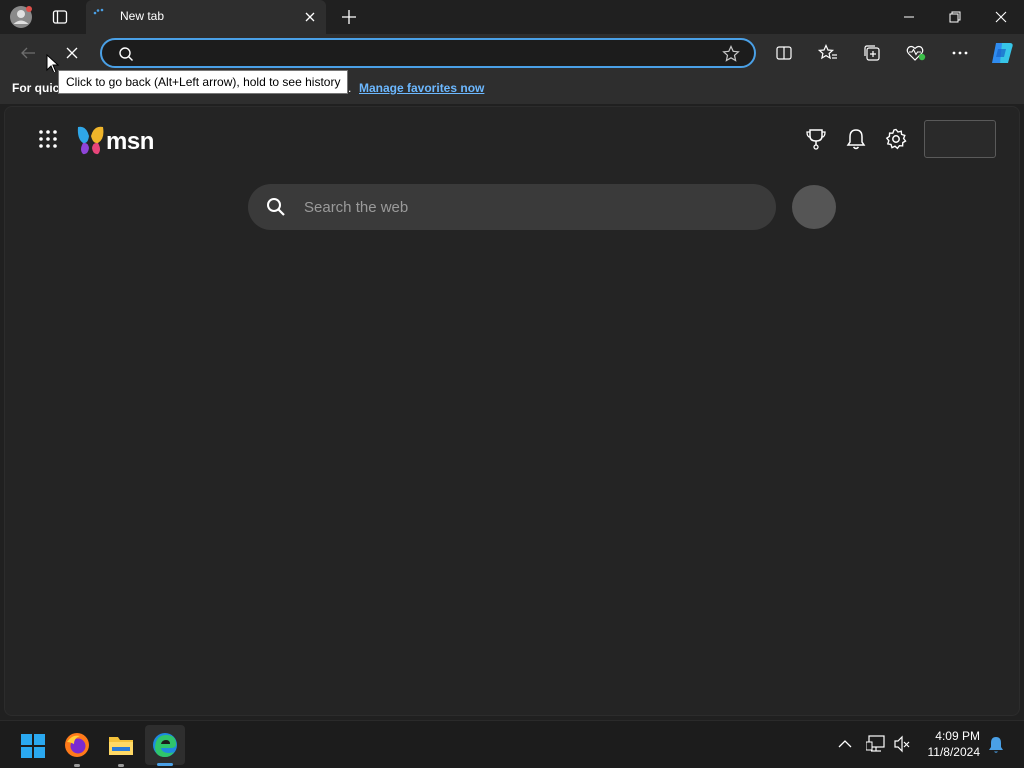  I want to click on back-arrow-icon, so click(28, 53).